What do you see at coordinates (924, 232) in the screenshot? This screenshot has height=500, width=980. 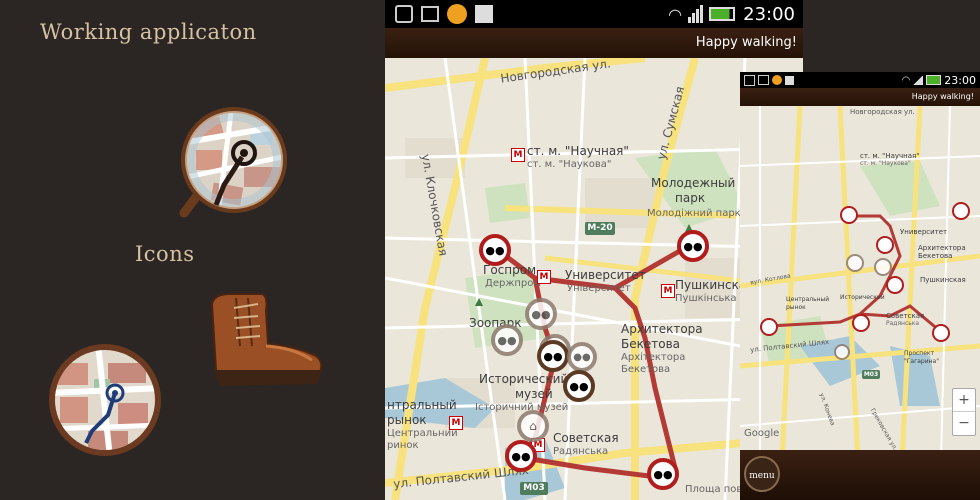 I see `label-universitet: Университет` at bounding box center [924, 232].